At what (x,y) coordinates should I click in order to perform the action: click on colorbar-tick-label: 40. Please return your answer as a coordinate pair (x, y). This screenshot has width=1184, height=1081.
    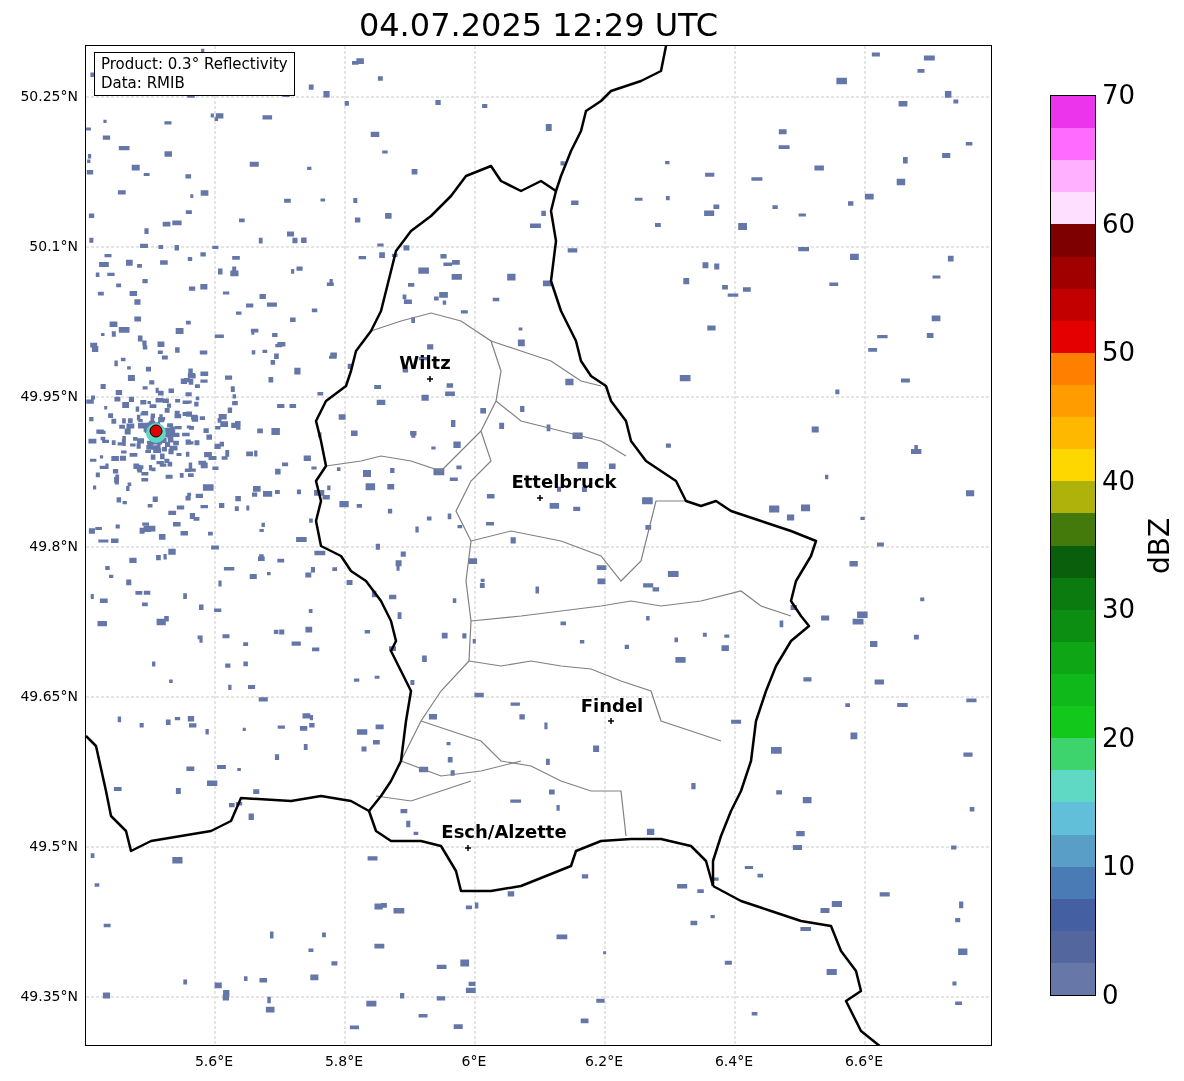
    Looking at the image, I should click on (1119, 480).